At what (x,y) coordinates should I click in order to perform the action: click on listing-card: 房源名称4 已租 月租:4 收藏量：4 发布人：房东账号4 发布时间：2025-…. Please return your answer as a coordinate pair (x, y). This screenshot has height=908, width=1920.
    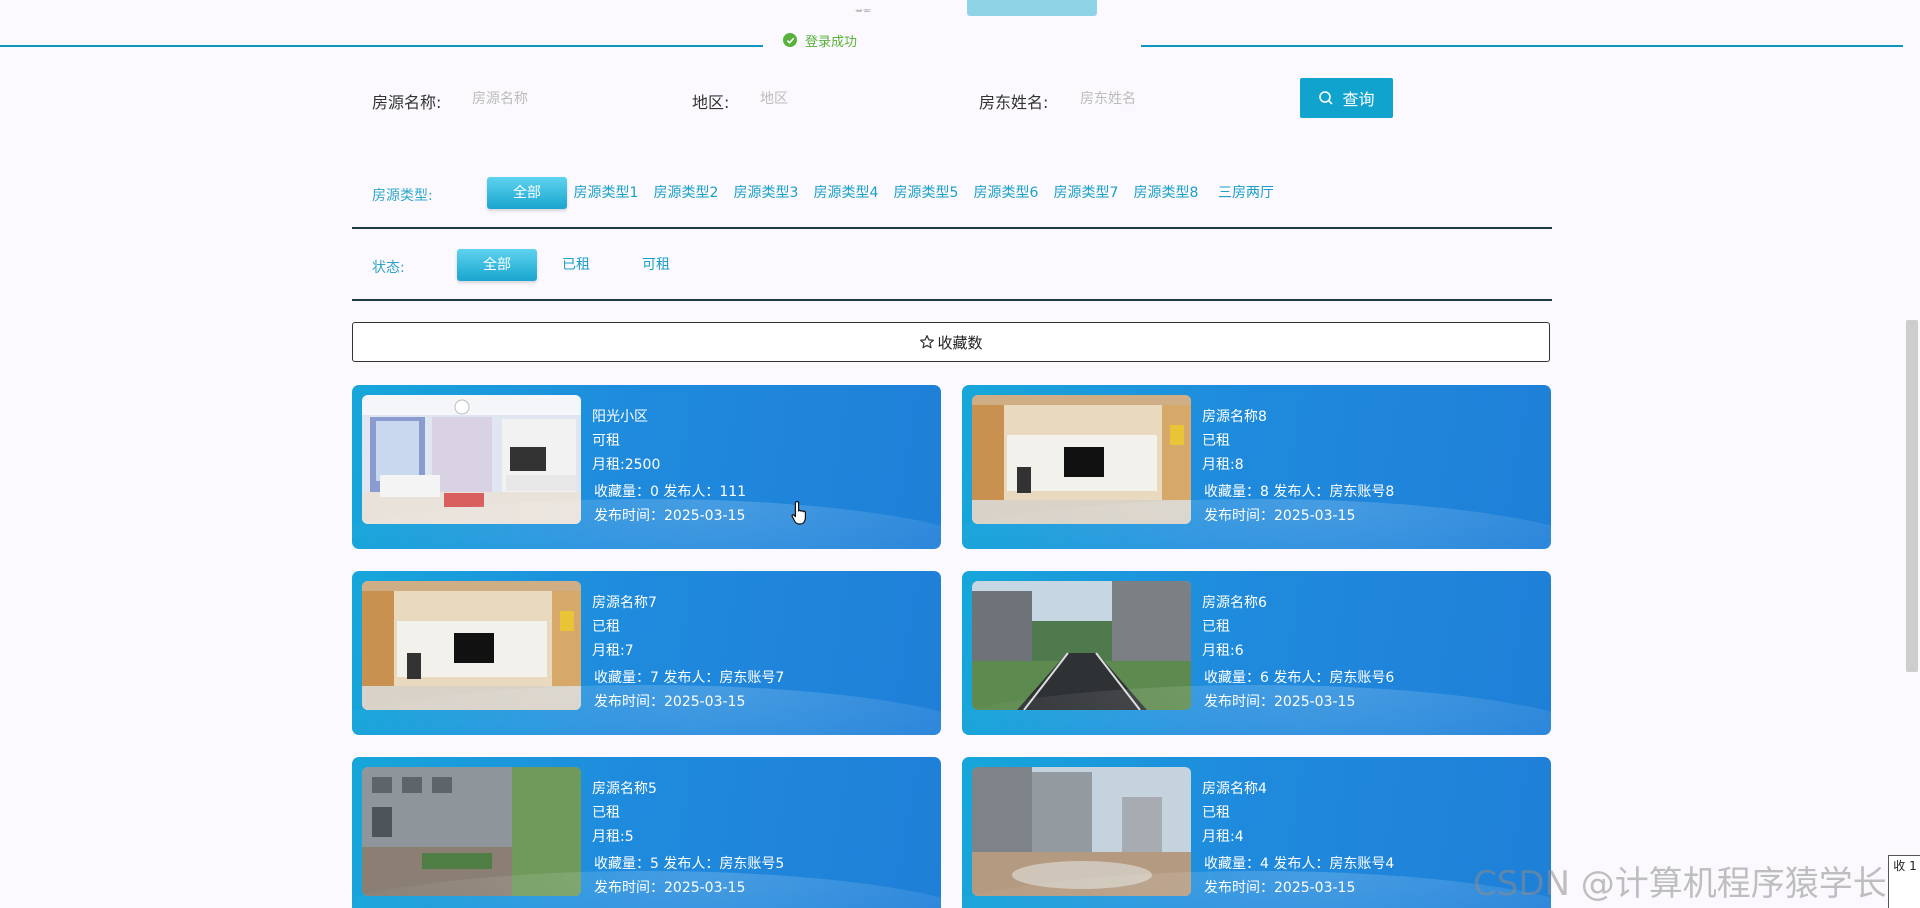
    Looking at the image, I should click on (1256, 832).